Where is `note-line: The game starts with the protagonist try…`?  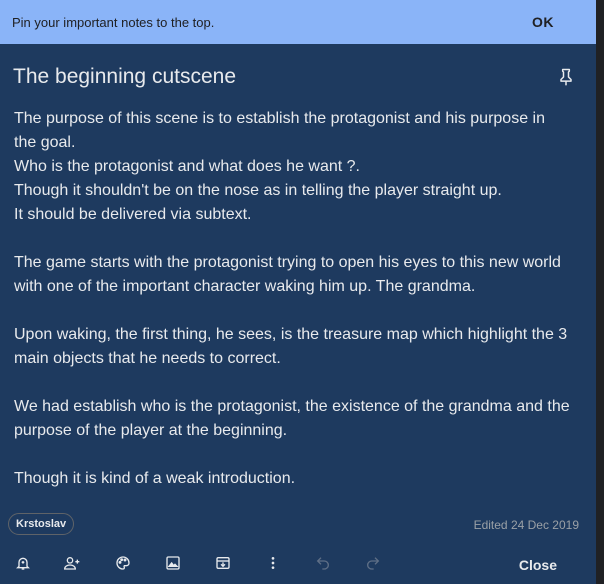 note-line: The game starts with the protagonist try… is located at coordinates (287, 262).